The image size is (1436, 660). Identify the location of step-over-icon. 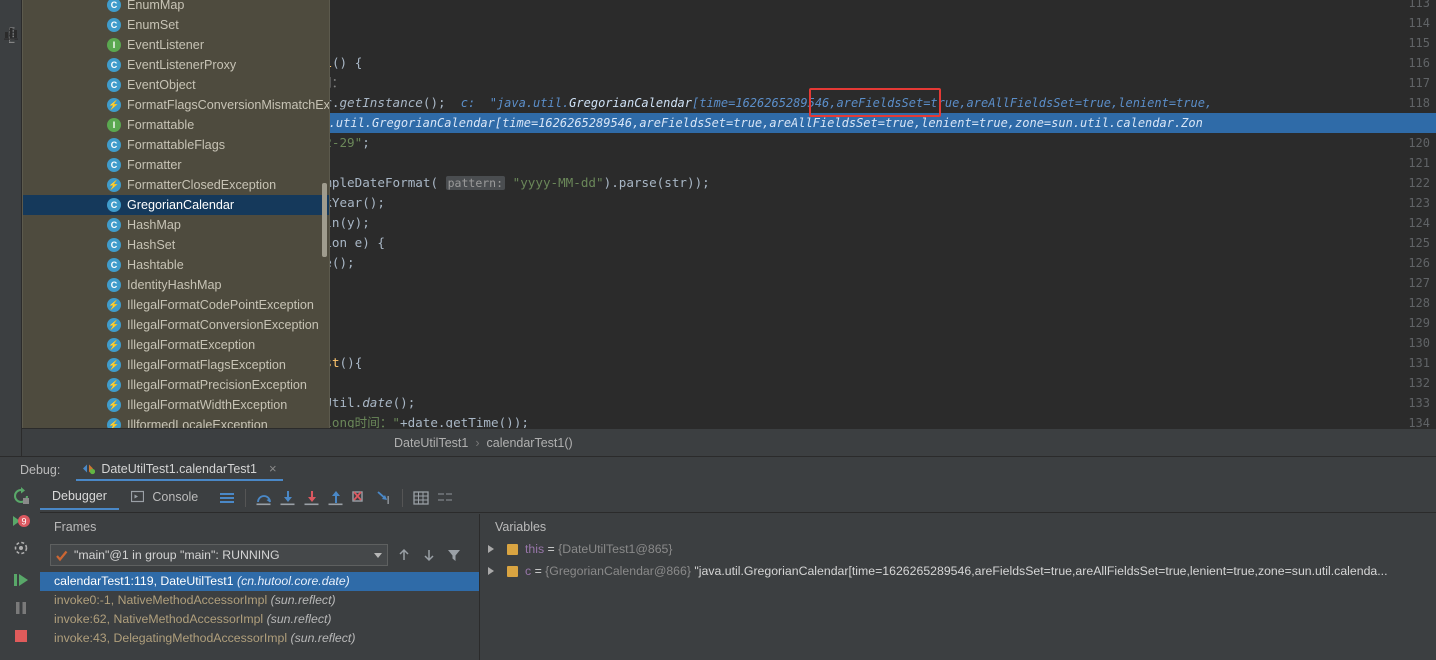
(264, 498).